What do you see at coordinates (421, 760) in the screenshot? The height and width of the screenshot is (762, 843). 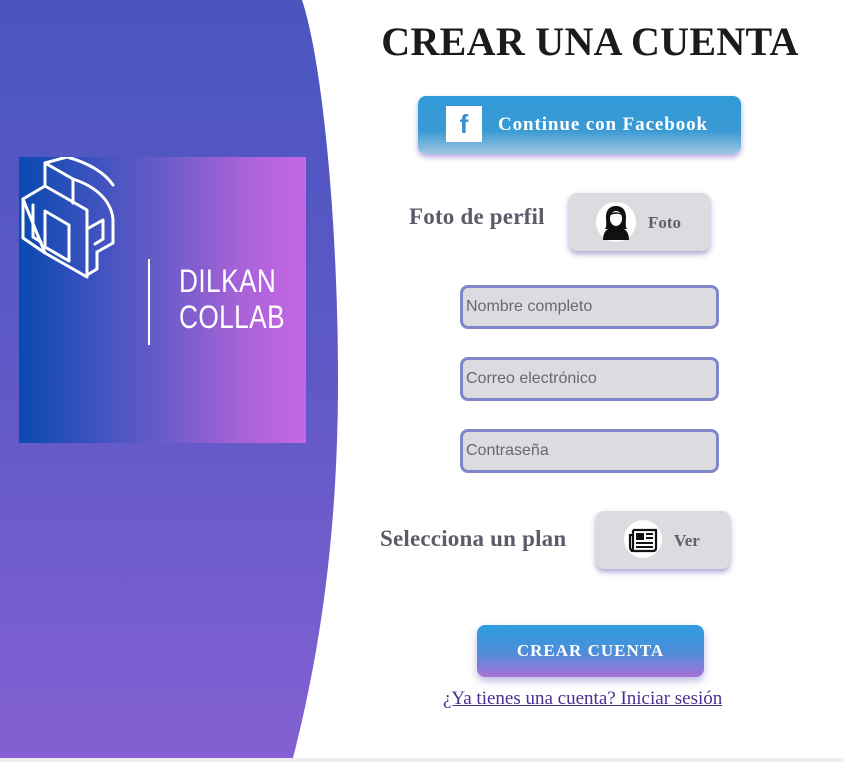 I see `bottom-border` at bounding box center [421, 760].